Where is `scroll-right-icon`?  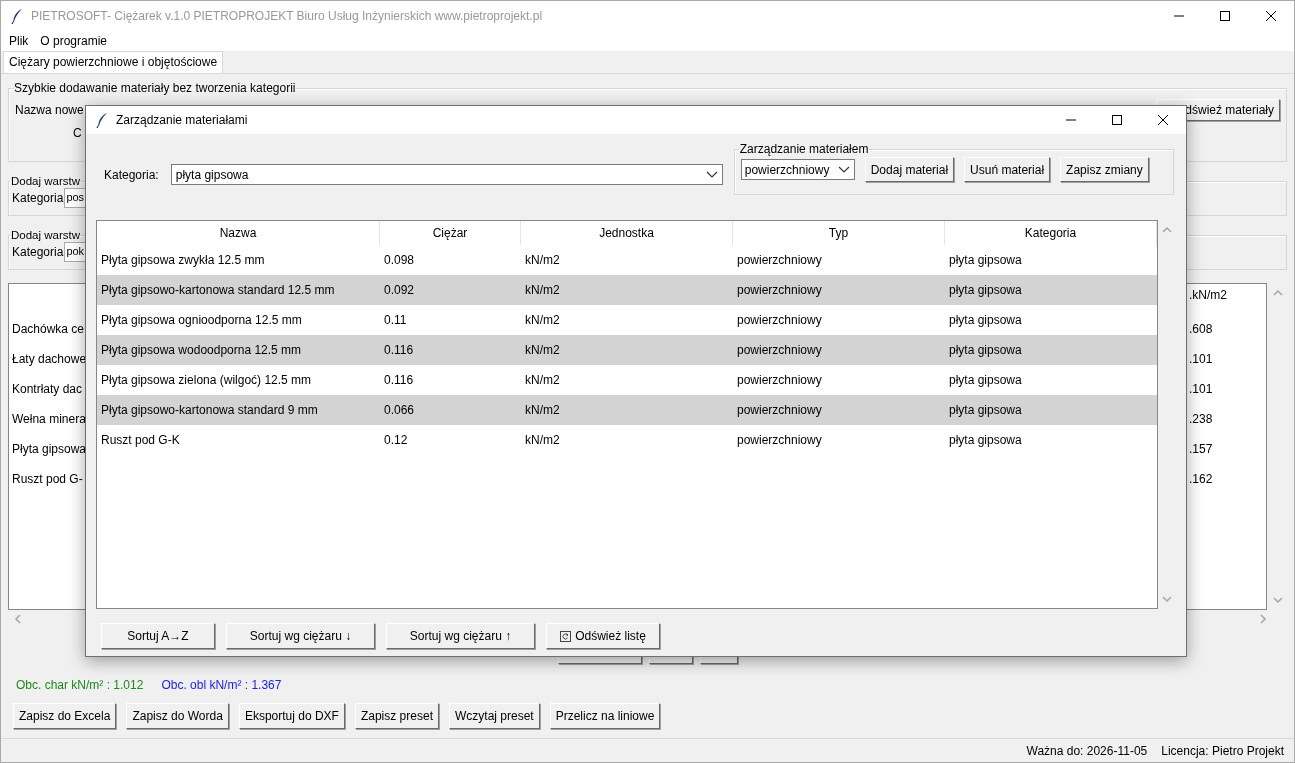 scroll-right-icon is located at coordinates (1263, 619).